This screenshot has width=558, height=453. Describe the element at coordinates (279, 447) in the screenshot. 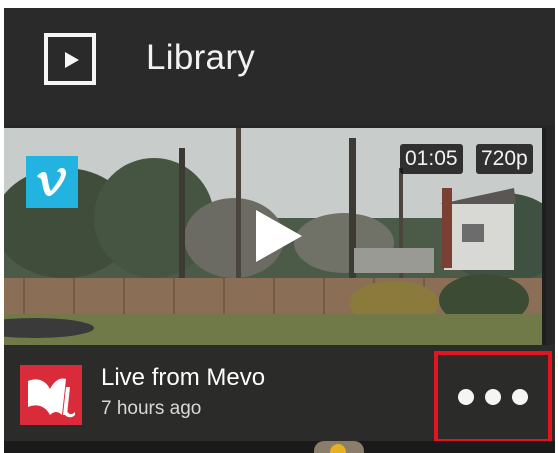

I see `next-video-peek` at that location.